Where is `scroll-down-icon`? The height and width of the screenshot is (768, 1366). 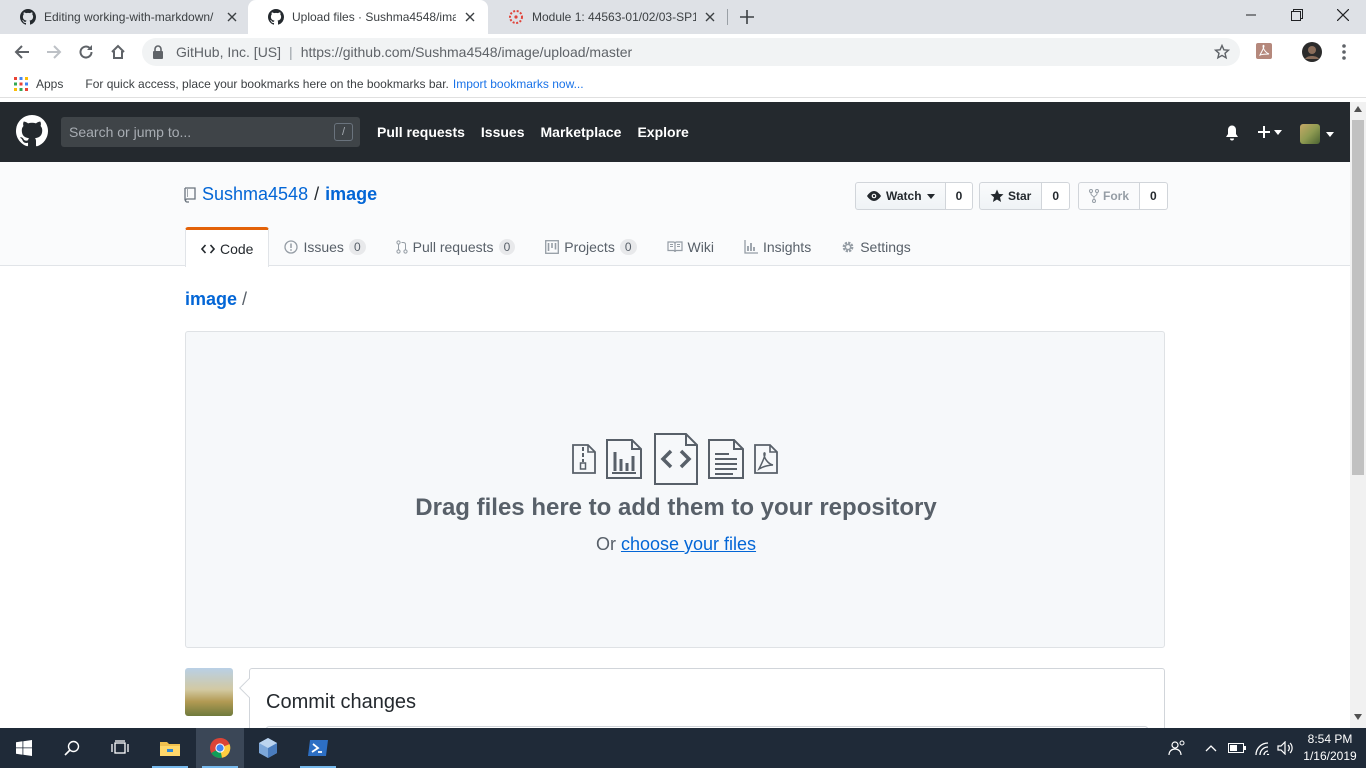
scroll-down-icon is located at coordinates (1358, 718).